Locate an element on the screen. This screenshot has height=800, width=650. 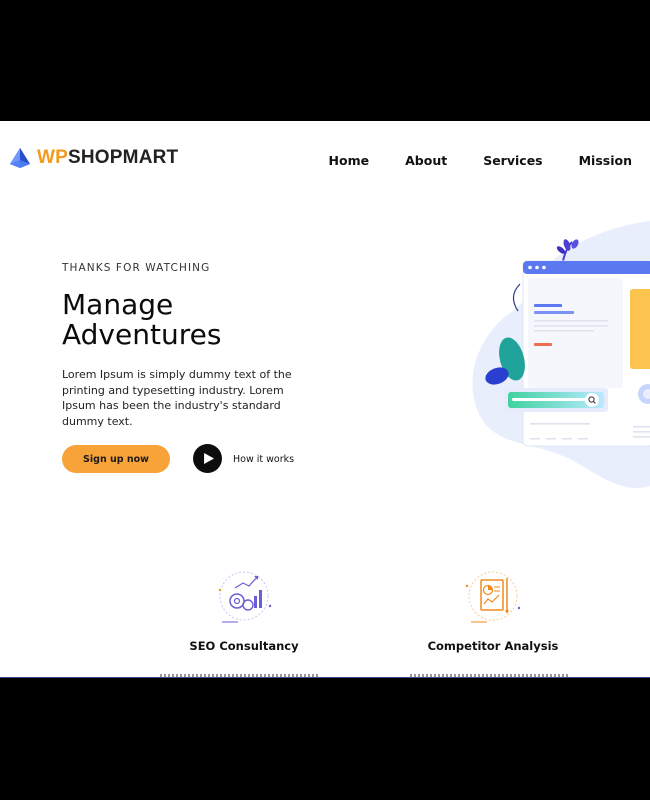
brand-logo: WPSHOPMART is located at coordinates (93, 158).